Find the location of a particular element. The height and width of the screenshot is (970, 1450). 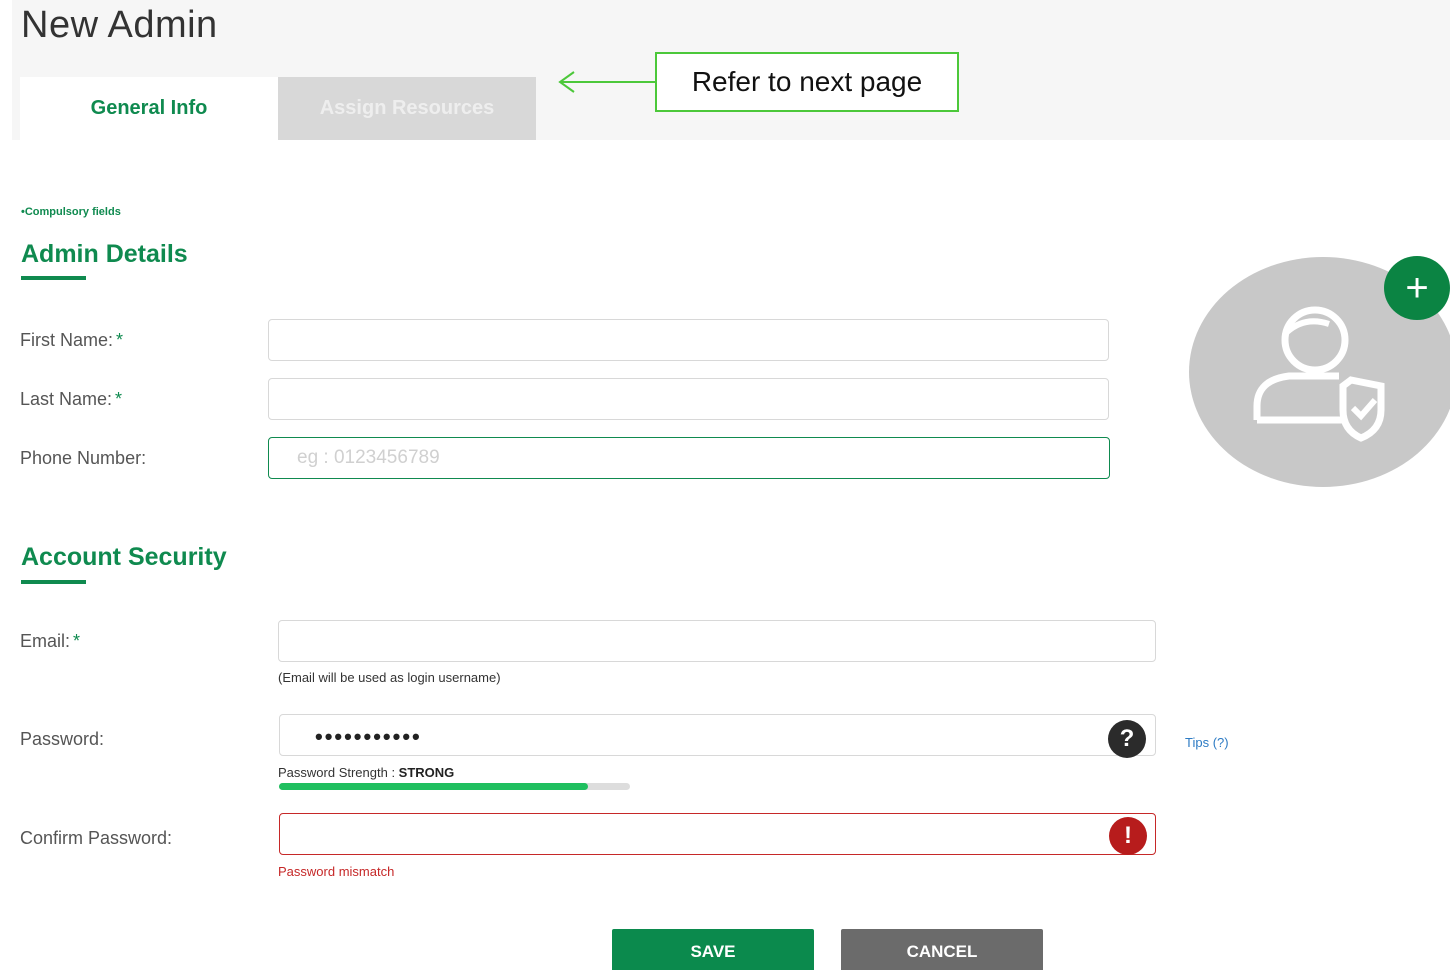

tab-general-info: General Info is located at coordinates (149, 108).